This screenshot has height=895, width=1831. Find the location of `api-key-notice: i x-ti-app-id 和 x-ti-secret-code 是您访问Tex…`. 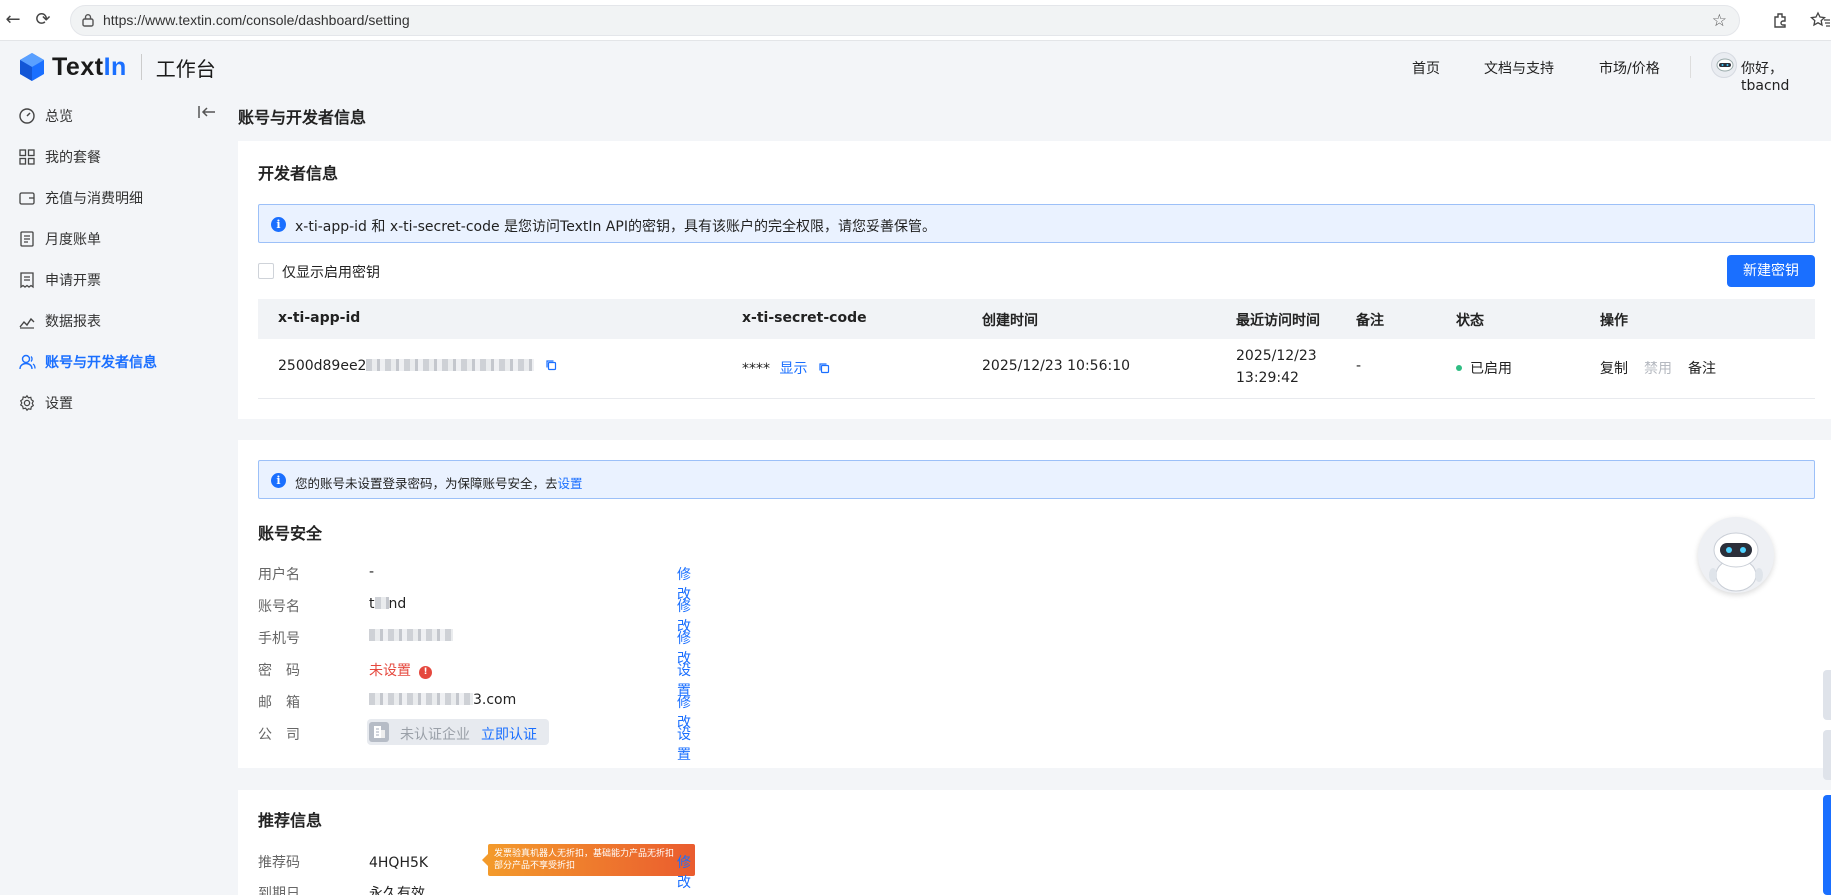

api-key-notice: i x-ti-app-id 和 x-ti-secret-code 是您访问Tex… is located at coordinates (1036, 223).